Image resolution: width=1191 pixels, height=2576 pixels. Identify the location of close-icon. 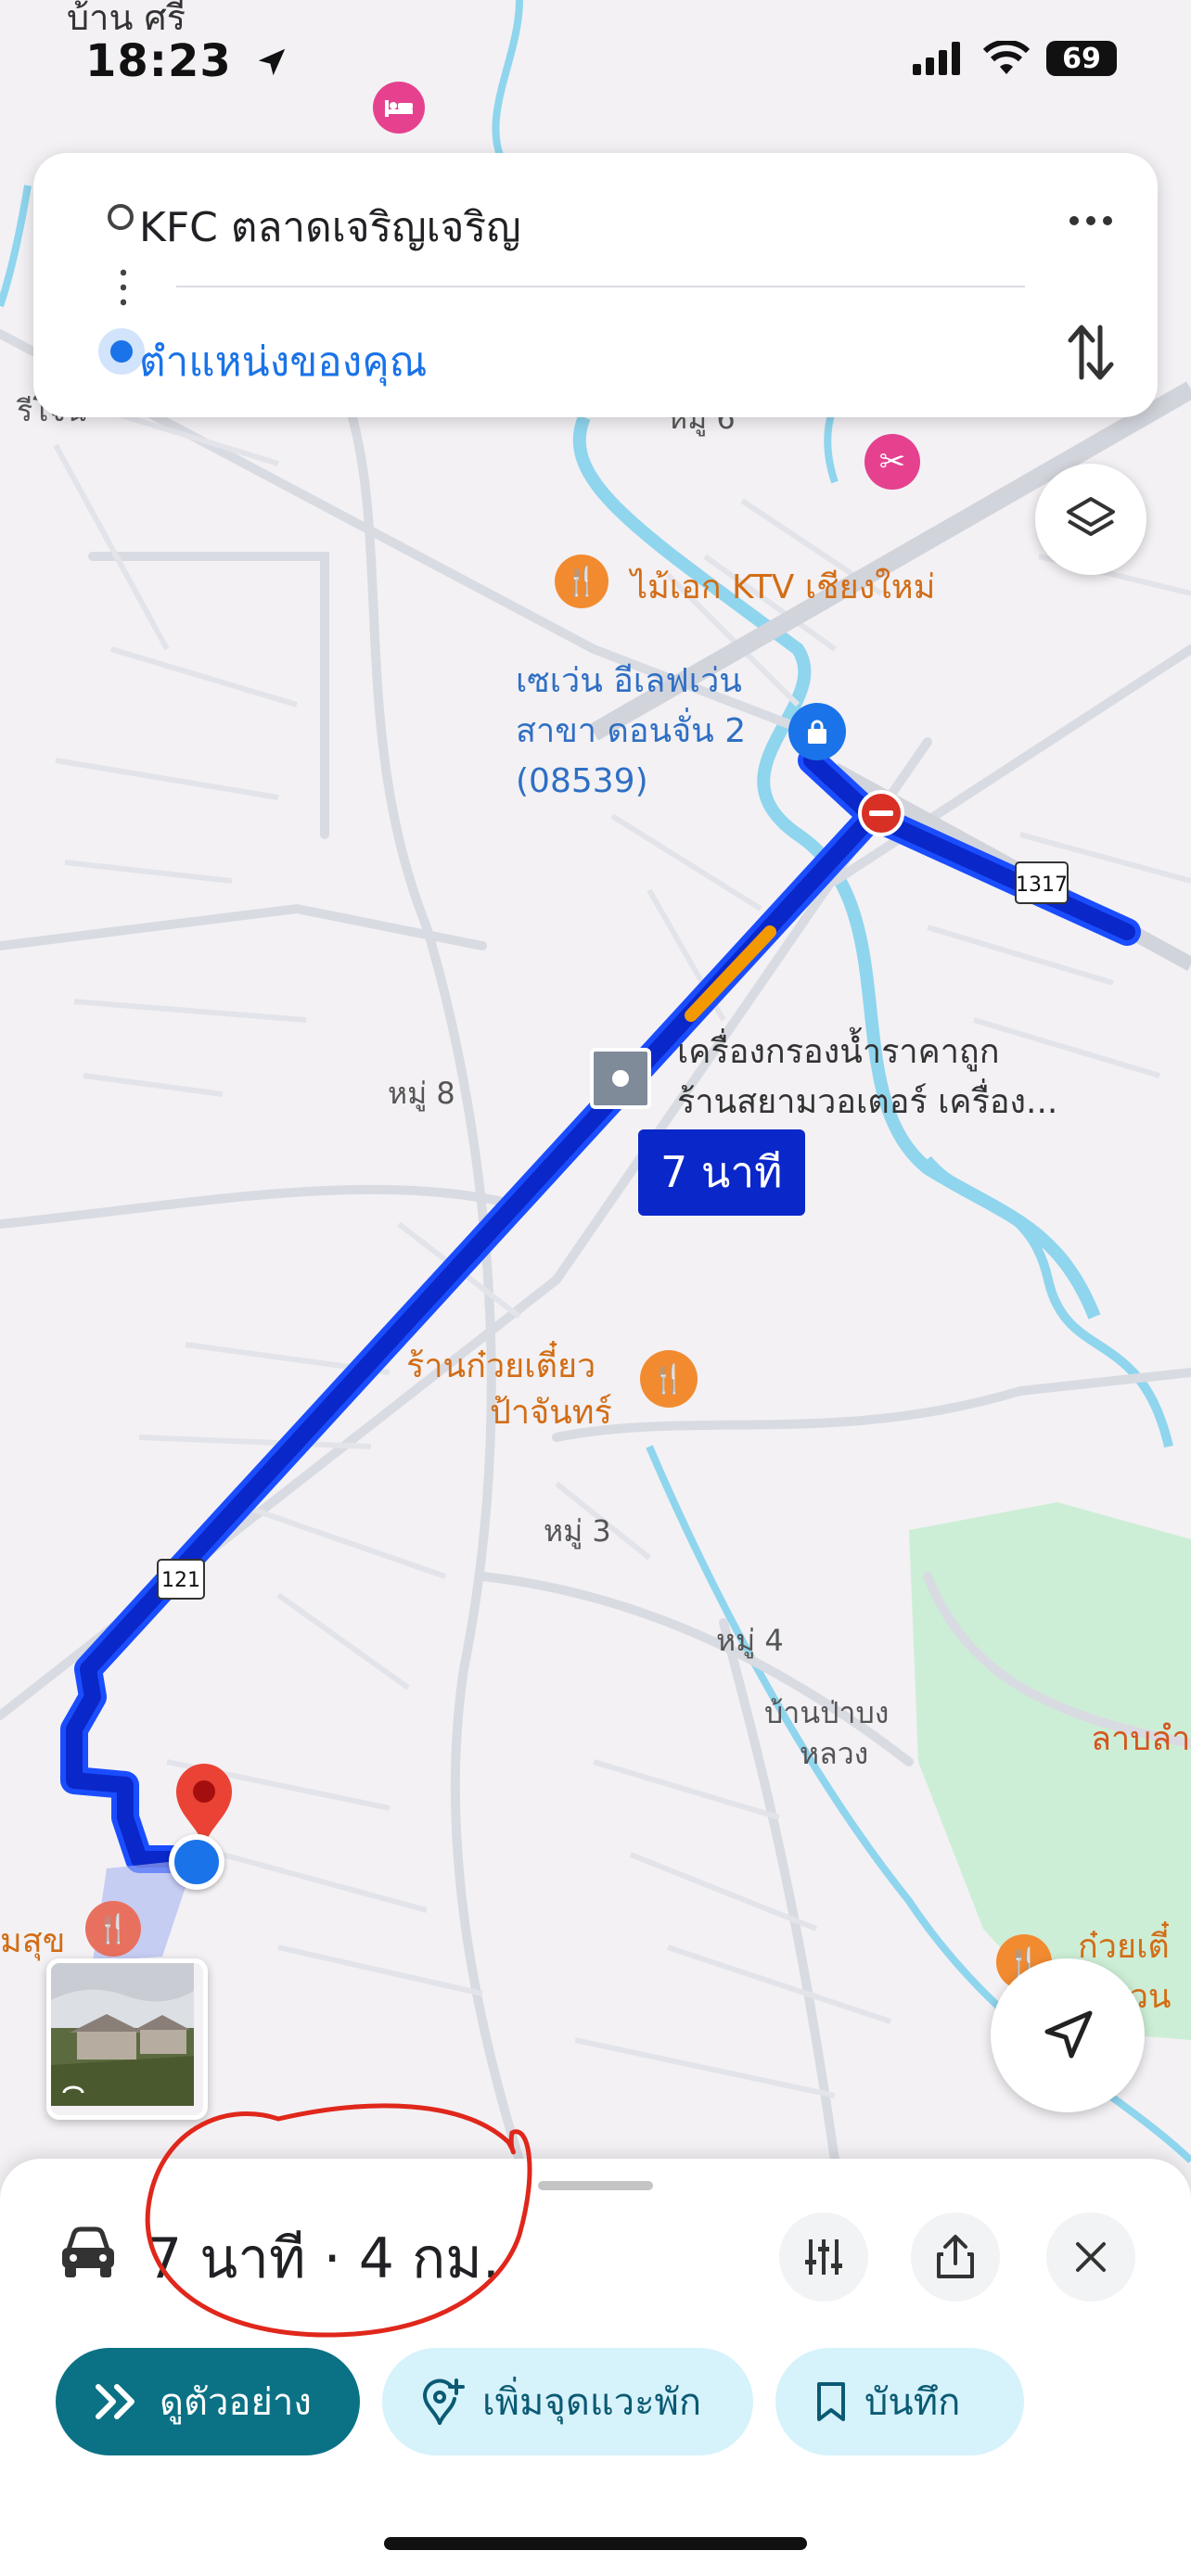
(1091, 2257).